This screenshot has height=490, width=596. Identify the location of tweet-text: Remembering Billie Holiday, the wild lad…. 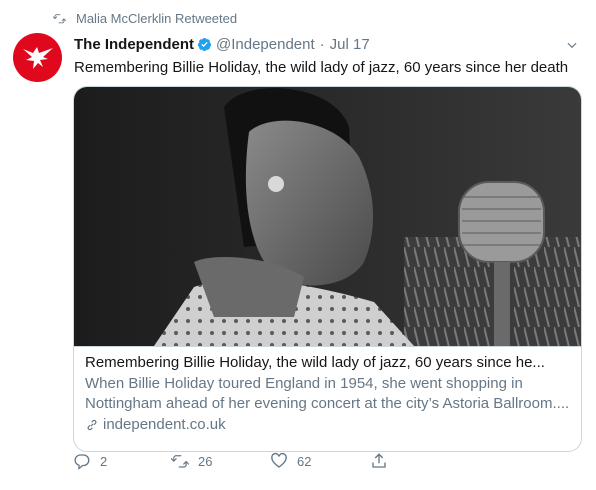
(321, 67).